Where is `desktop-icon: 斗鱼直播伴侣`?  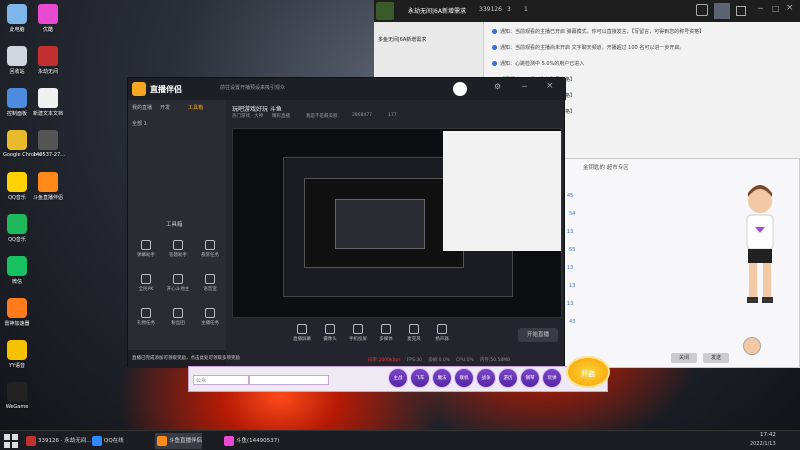 desktop-icon: 斗鱼直播伴侣 is located at coordinates (48, 186).